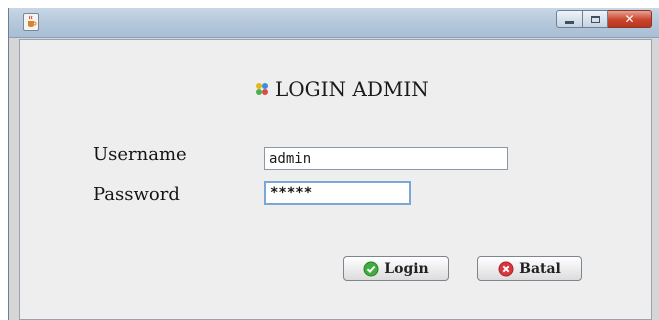  I want to click on minimize-icon, so click(569, 22).